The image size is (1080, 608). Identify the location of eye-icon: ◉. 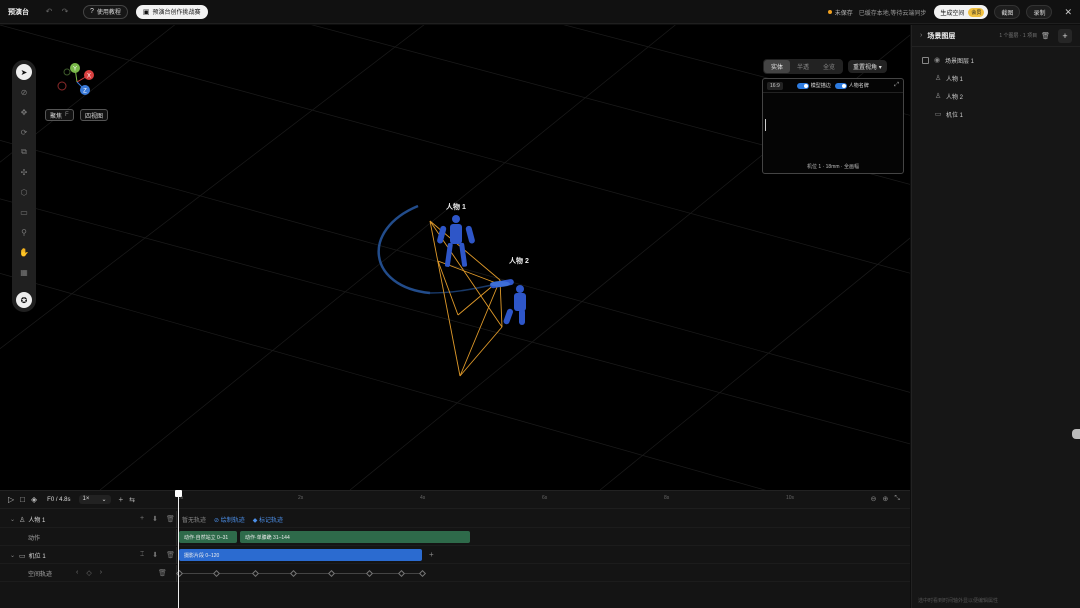
(937, 60).